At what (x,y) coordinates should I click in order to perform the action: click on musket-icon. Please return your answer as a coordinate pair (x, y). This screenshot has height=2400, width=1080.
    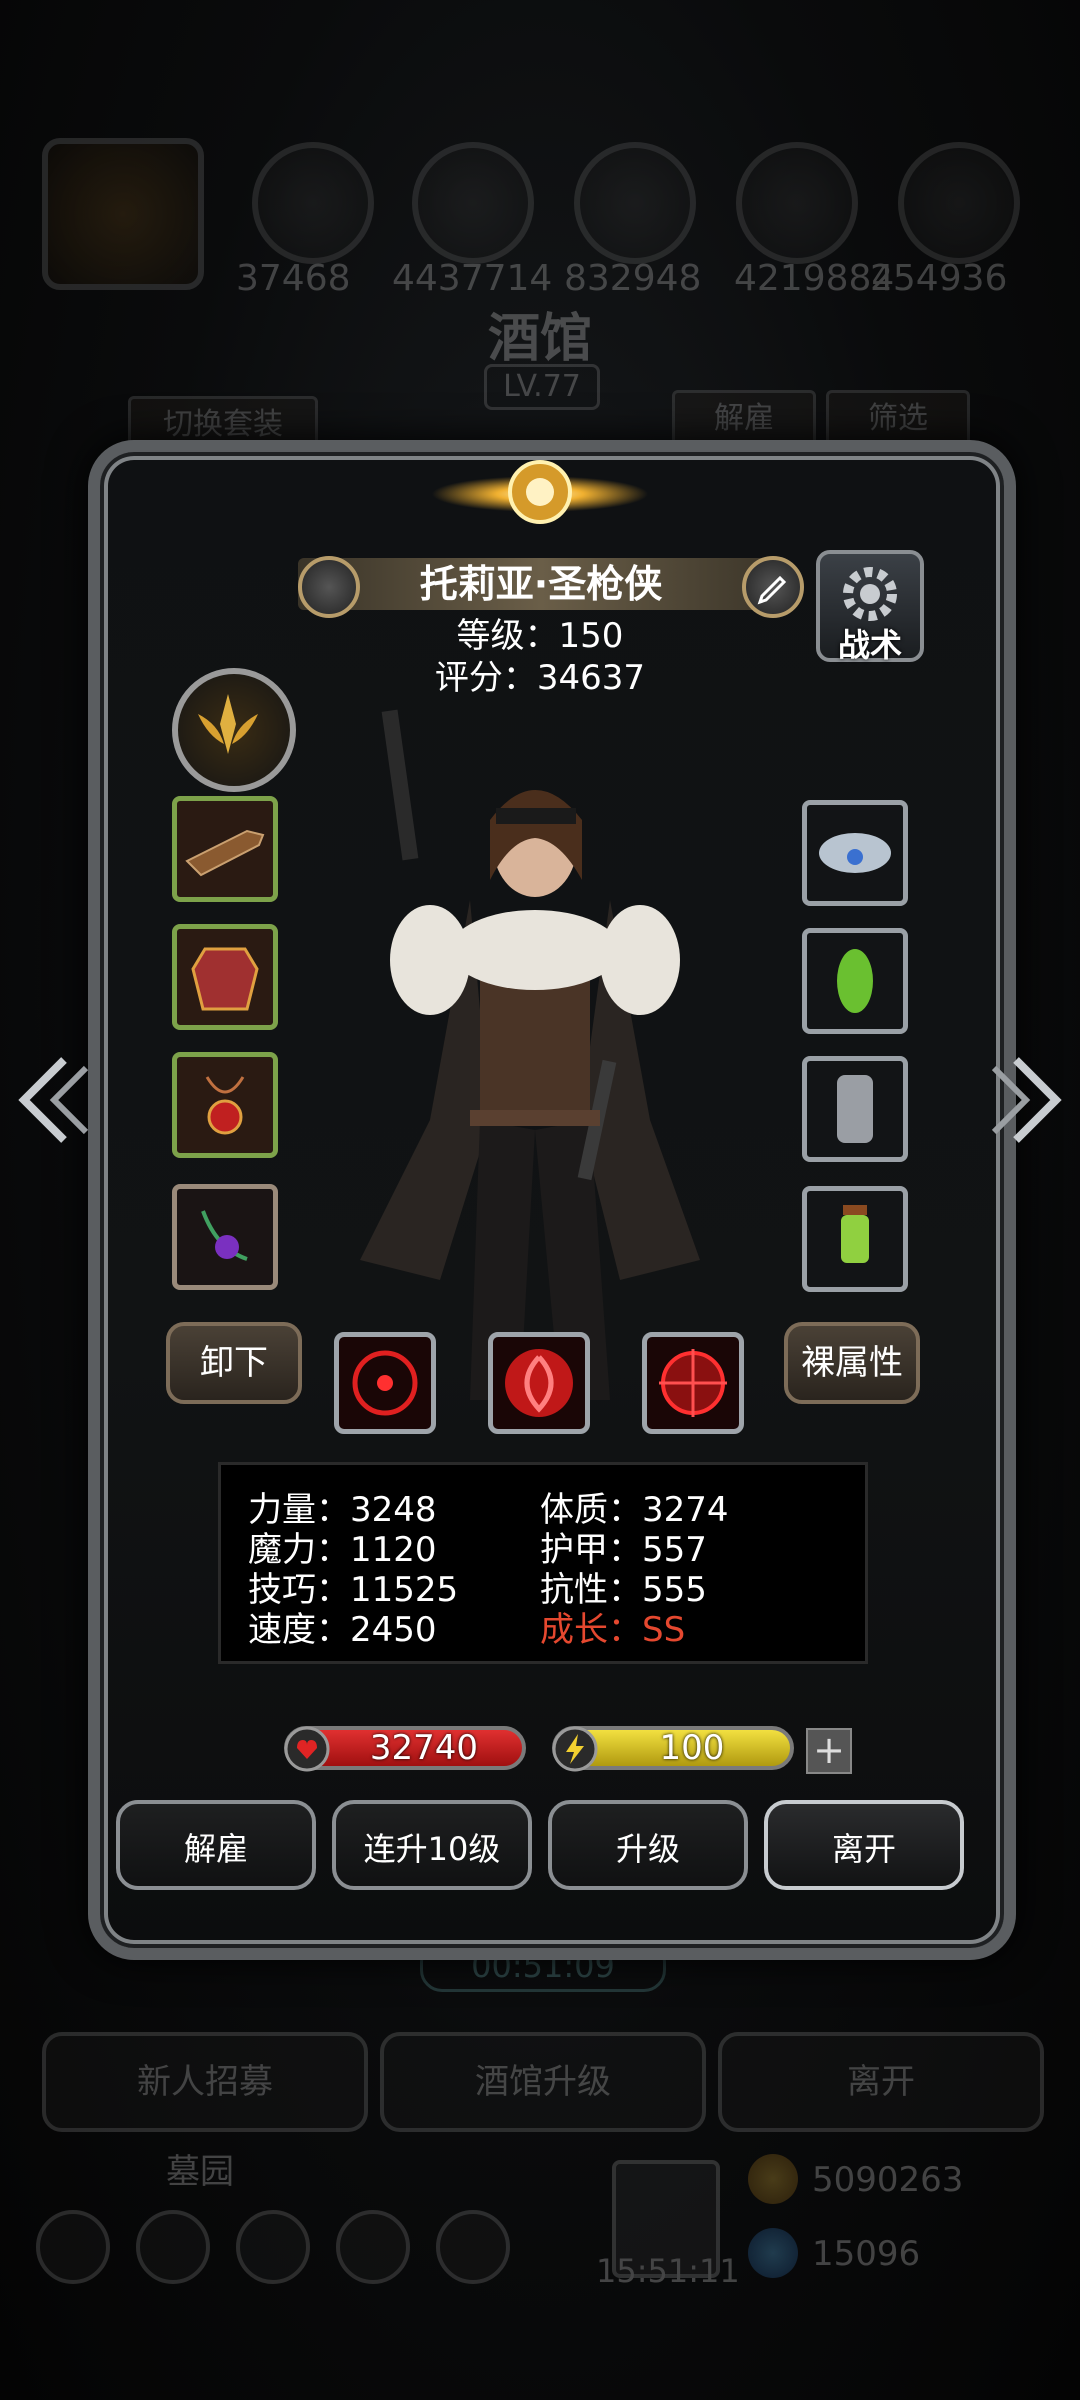
    Looking at the image, I should click on (225, 853).